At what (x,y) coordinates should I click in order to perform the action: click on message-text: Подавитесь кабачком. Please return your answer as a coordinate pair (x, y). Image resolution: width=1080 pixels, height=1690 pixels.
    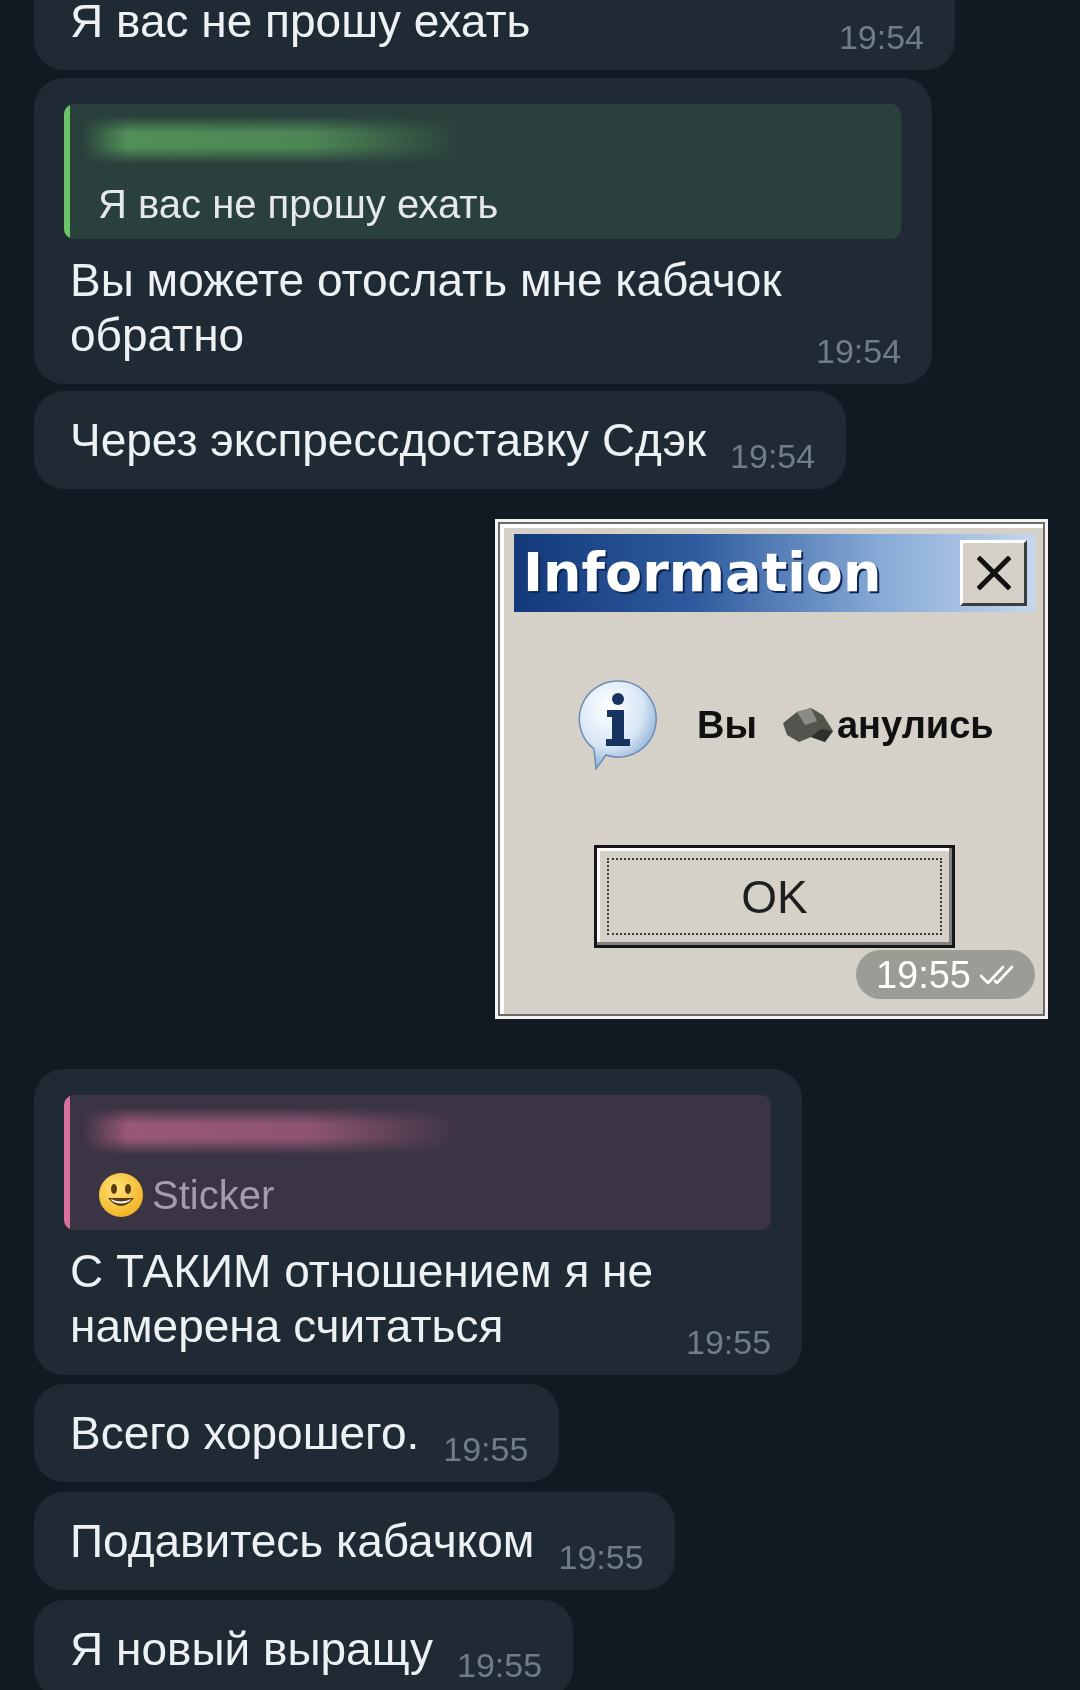
    Looking at the image, I should click on (302, 1541).